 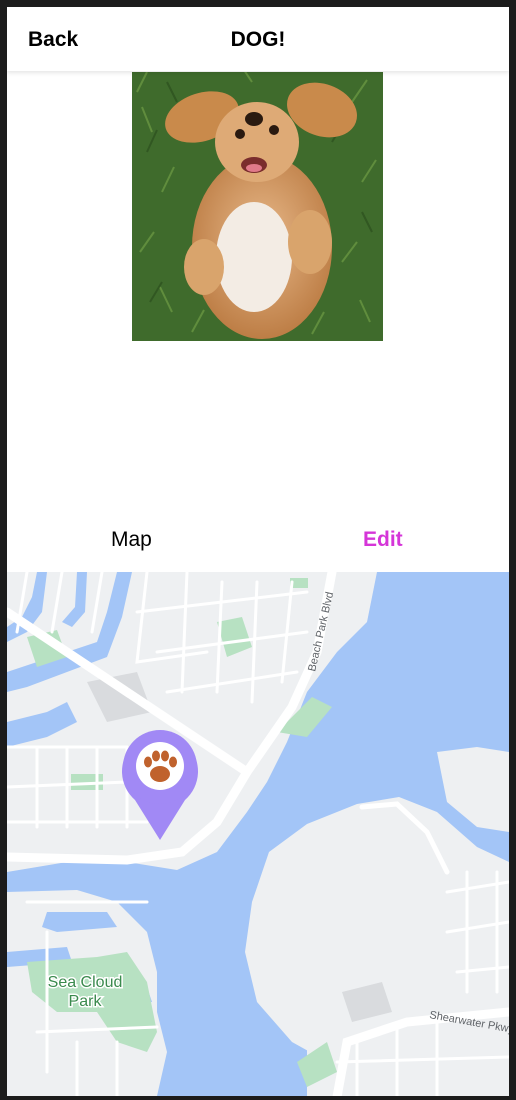 I want to click on tab-map: Map, so click(x=131, y=540).